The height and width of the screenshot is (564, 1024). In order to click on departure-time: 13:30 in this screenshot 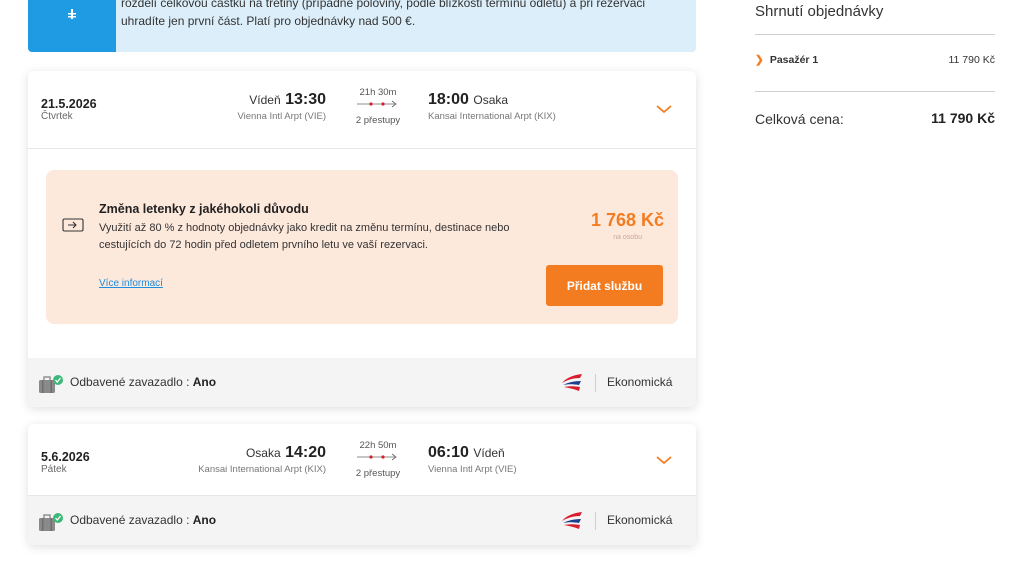, I will do `click(305, 99)`.